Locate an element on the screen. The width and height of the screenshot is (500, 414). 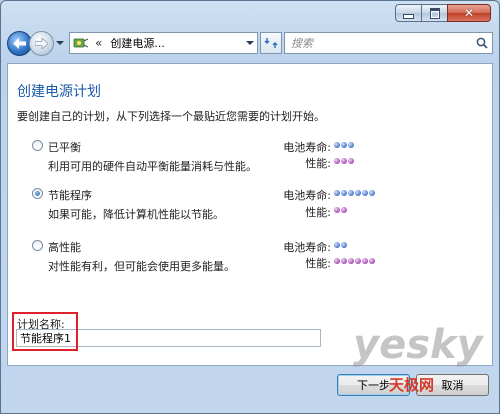
plan-name: 已平衡 is located at coordinates (64, 147).